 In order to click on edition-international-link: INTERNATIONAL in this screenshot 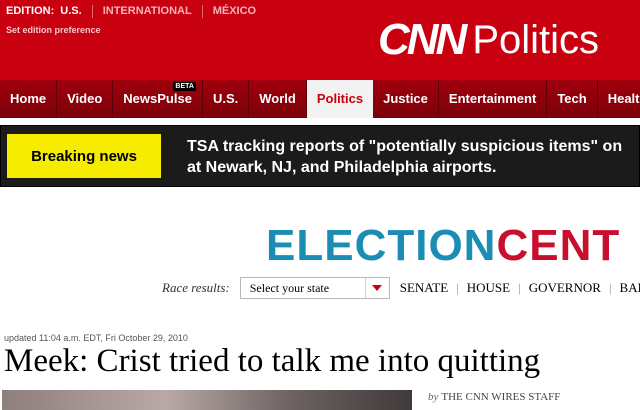, I will do `click(147, 11)`.